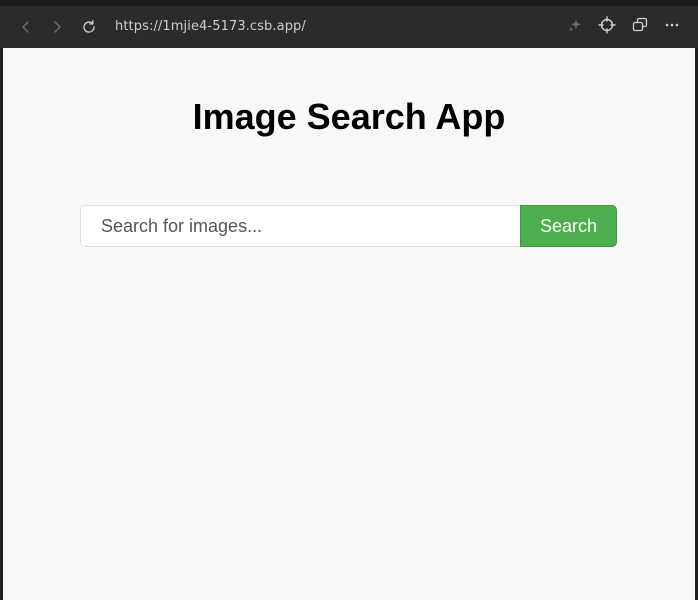  I want to click on window-icon, so click(640, 27).